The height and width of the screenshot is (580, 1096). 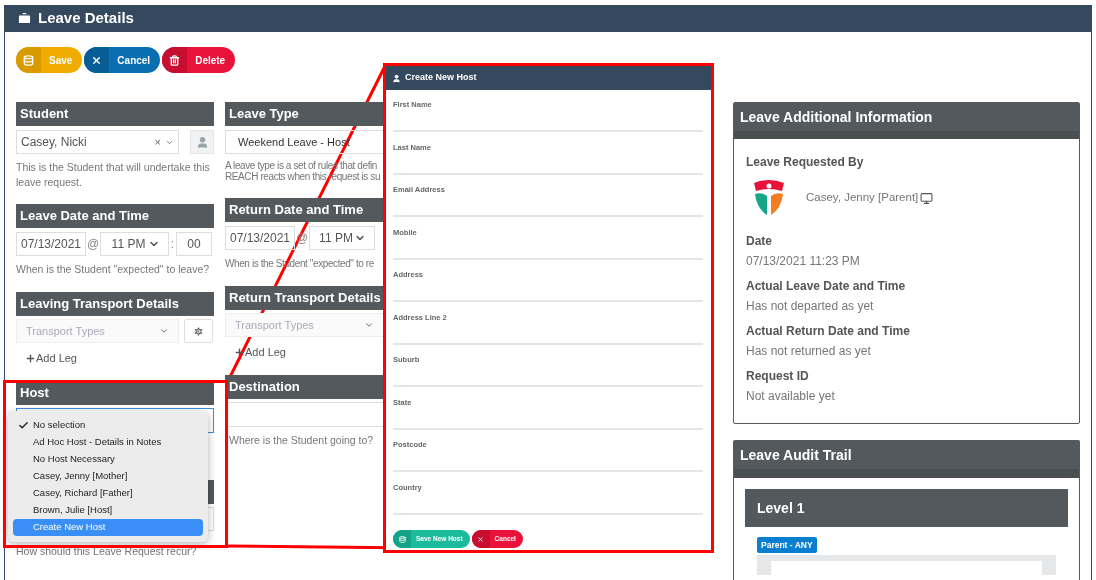 I want to click on at-sign: @, so click(x=93, y=244).